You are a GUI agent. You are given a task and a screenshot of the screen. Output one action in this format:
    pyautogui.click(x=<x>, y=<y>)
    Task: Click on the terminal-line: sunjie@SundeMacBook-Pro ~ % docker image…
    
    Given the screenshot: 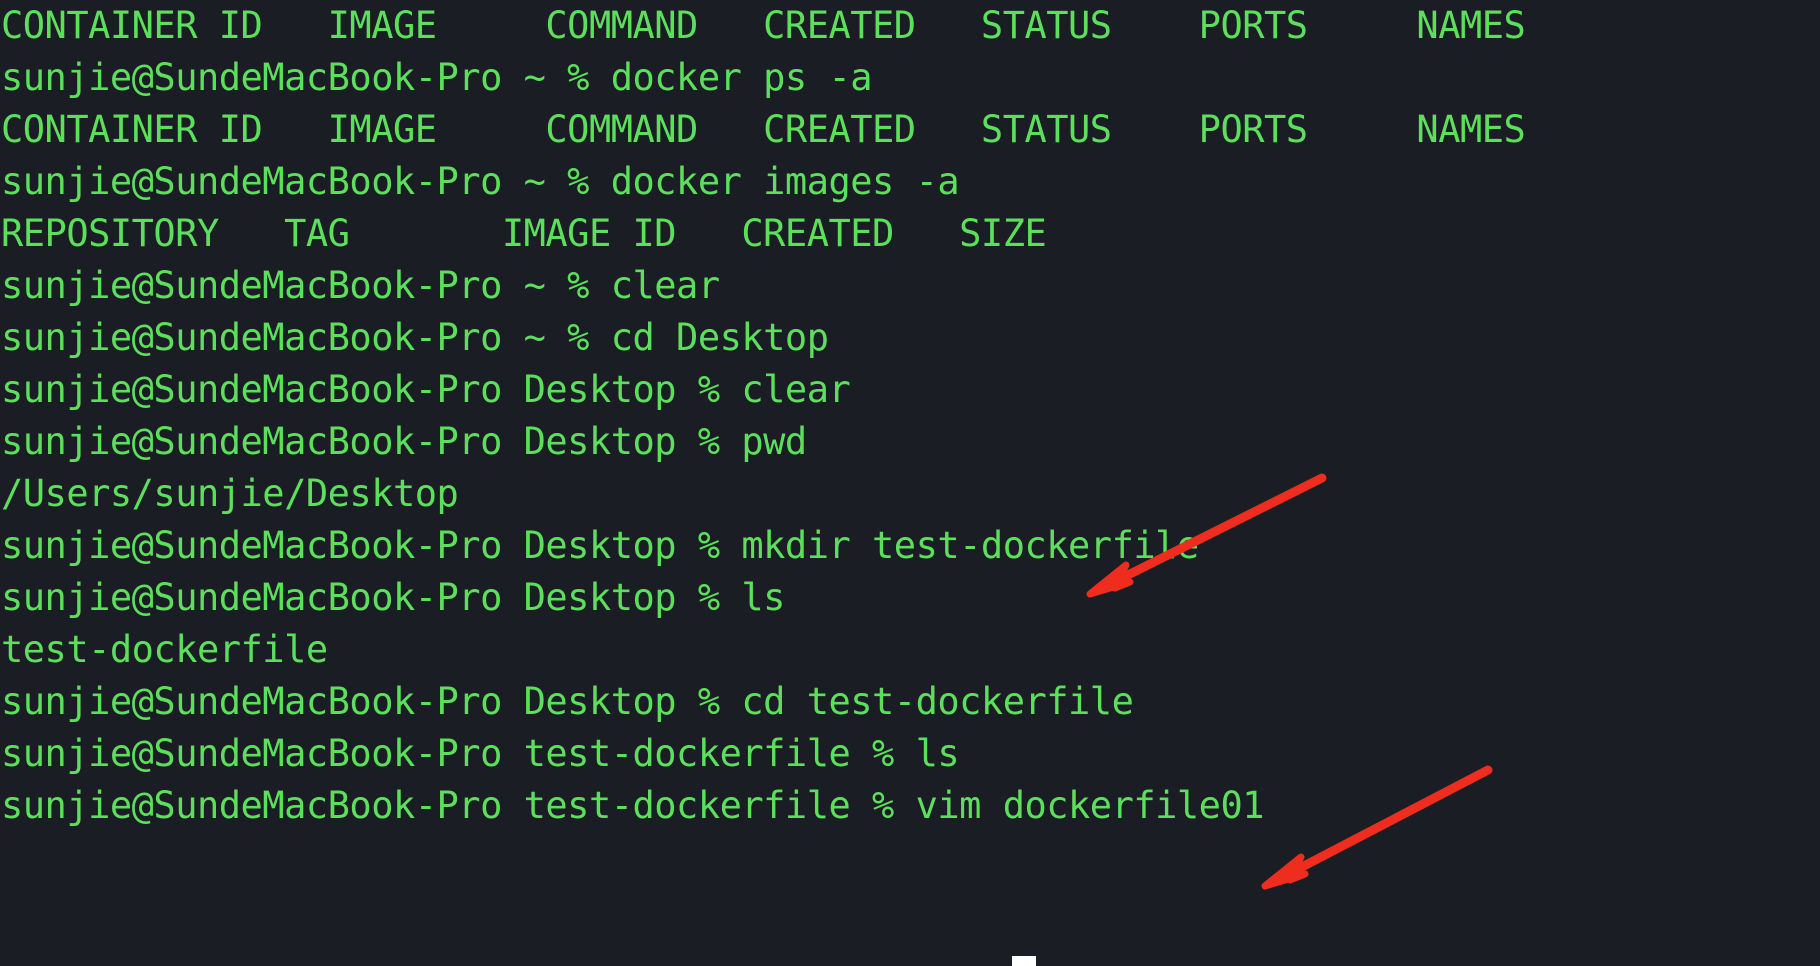 What is the action you would take?
    pyautogui.click(x=480, y=181)
    